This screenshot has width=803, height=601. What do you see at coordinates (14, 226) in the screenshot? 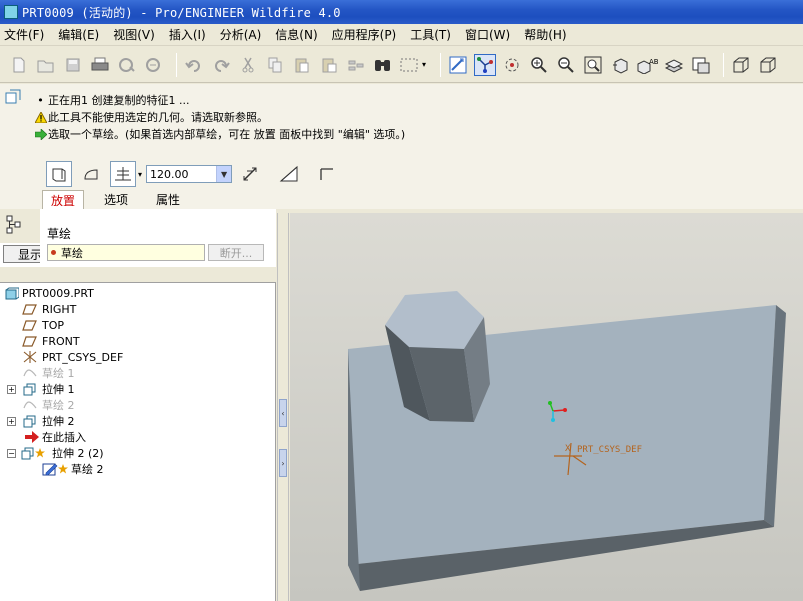
I see `model-tree-tab-icon` at bounding box center [14, 226].